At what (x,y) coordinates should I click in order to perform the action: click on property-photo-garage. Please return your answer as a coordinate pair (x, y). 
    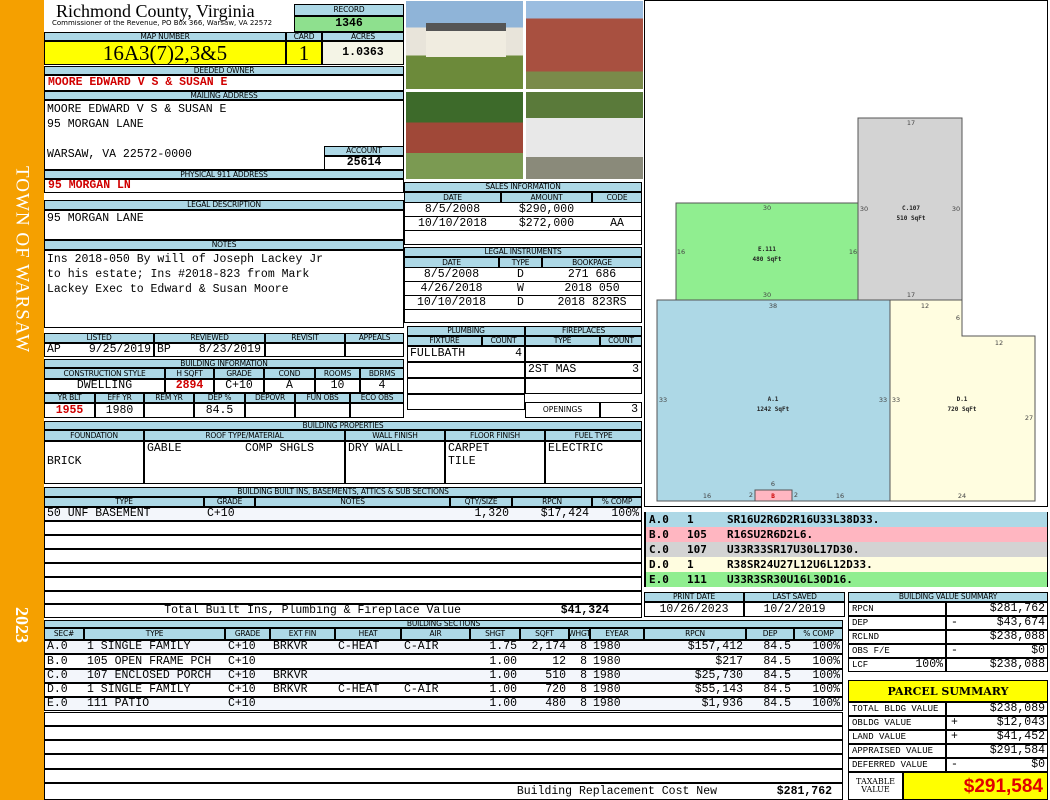
    Looking at the image, I should click on (584, 135).